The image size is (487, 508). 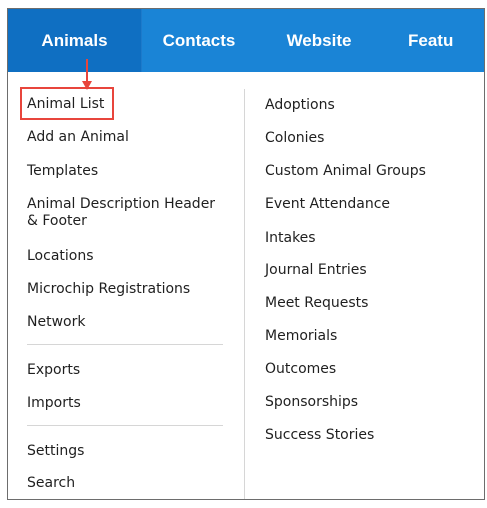 I want to click on tab-animals: Animals, so click(x=74, y=40).